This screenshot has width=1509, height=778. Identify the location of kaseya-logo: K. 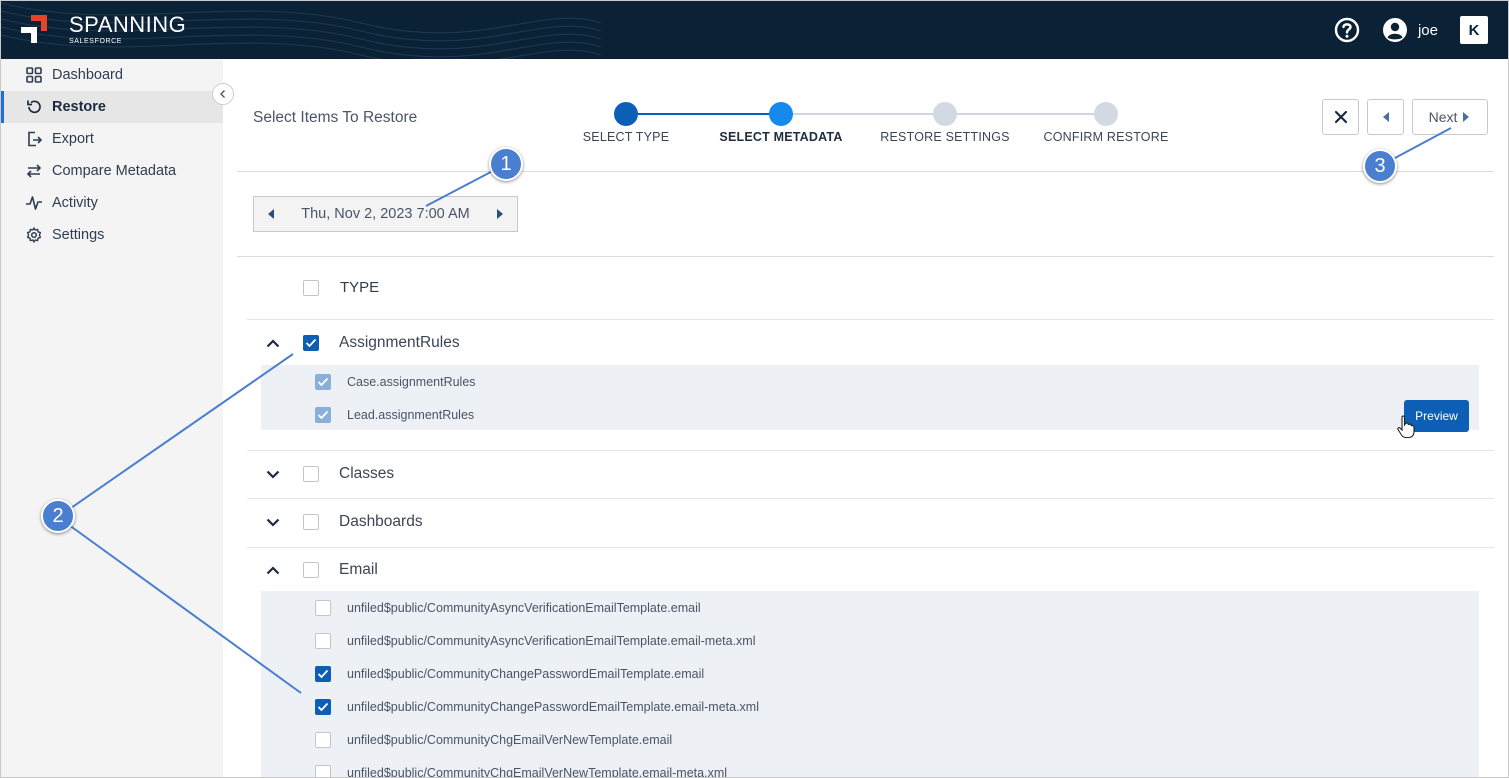
(1474, 30).